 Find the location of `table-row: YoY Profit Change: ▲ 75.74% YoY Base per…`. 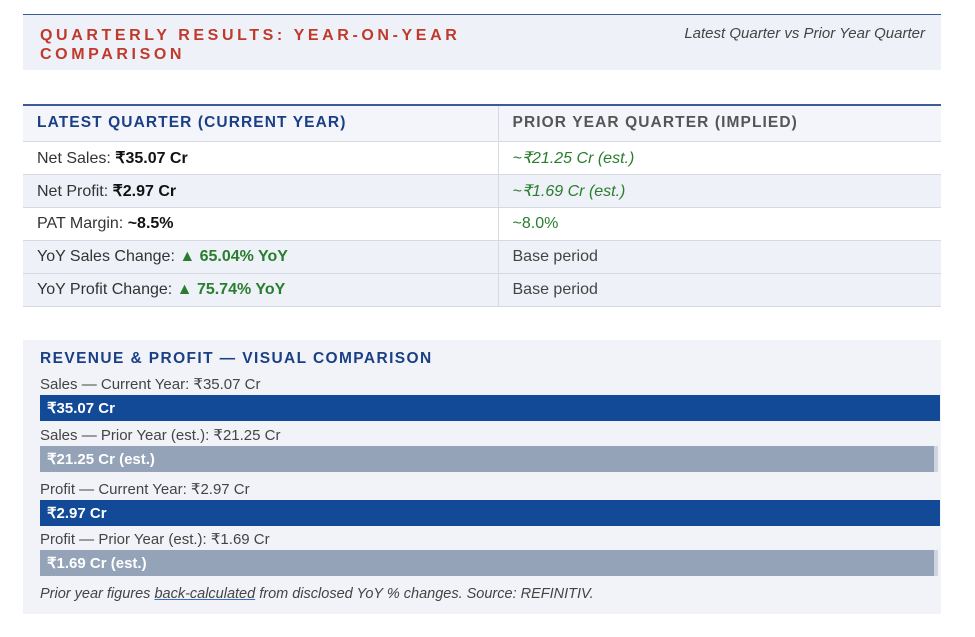

table-row: YoY Profit Change: ▲ 75.74% YoY Base per… is located at coordinates (482, 290).